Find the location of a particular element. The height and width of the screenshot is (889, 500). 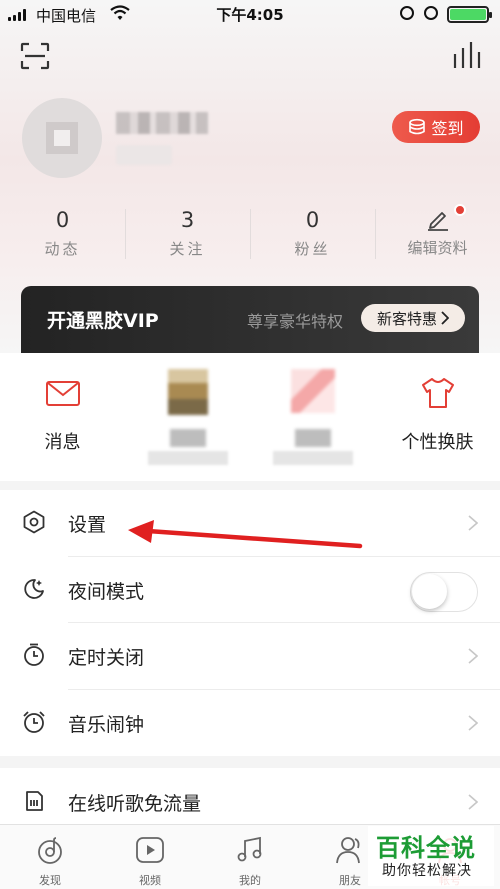

notification-dot is located at coordinates (460, 210).